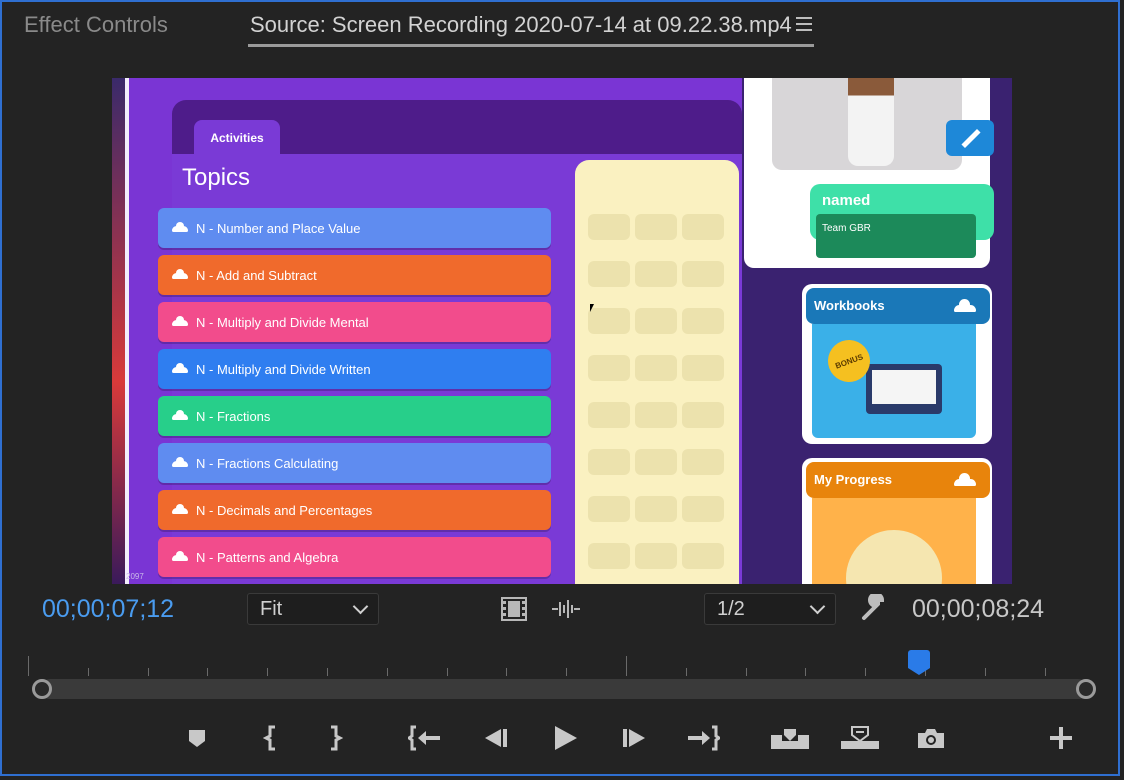  I want to click on mark-in-icon, so click(269, 738).